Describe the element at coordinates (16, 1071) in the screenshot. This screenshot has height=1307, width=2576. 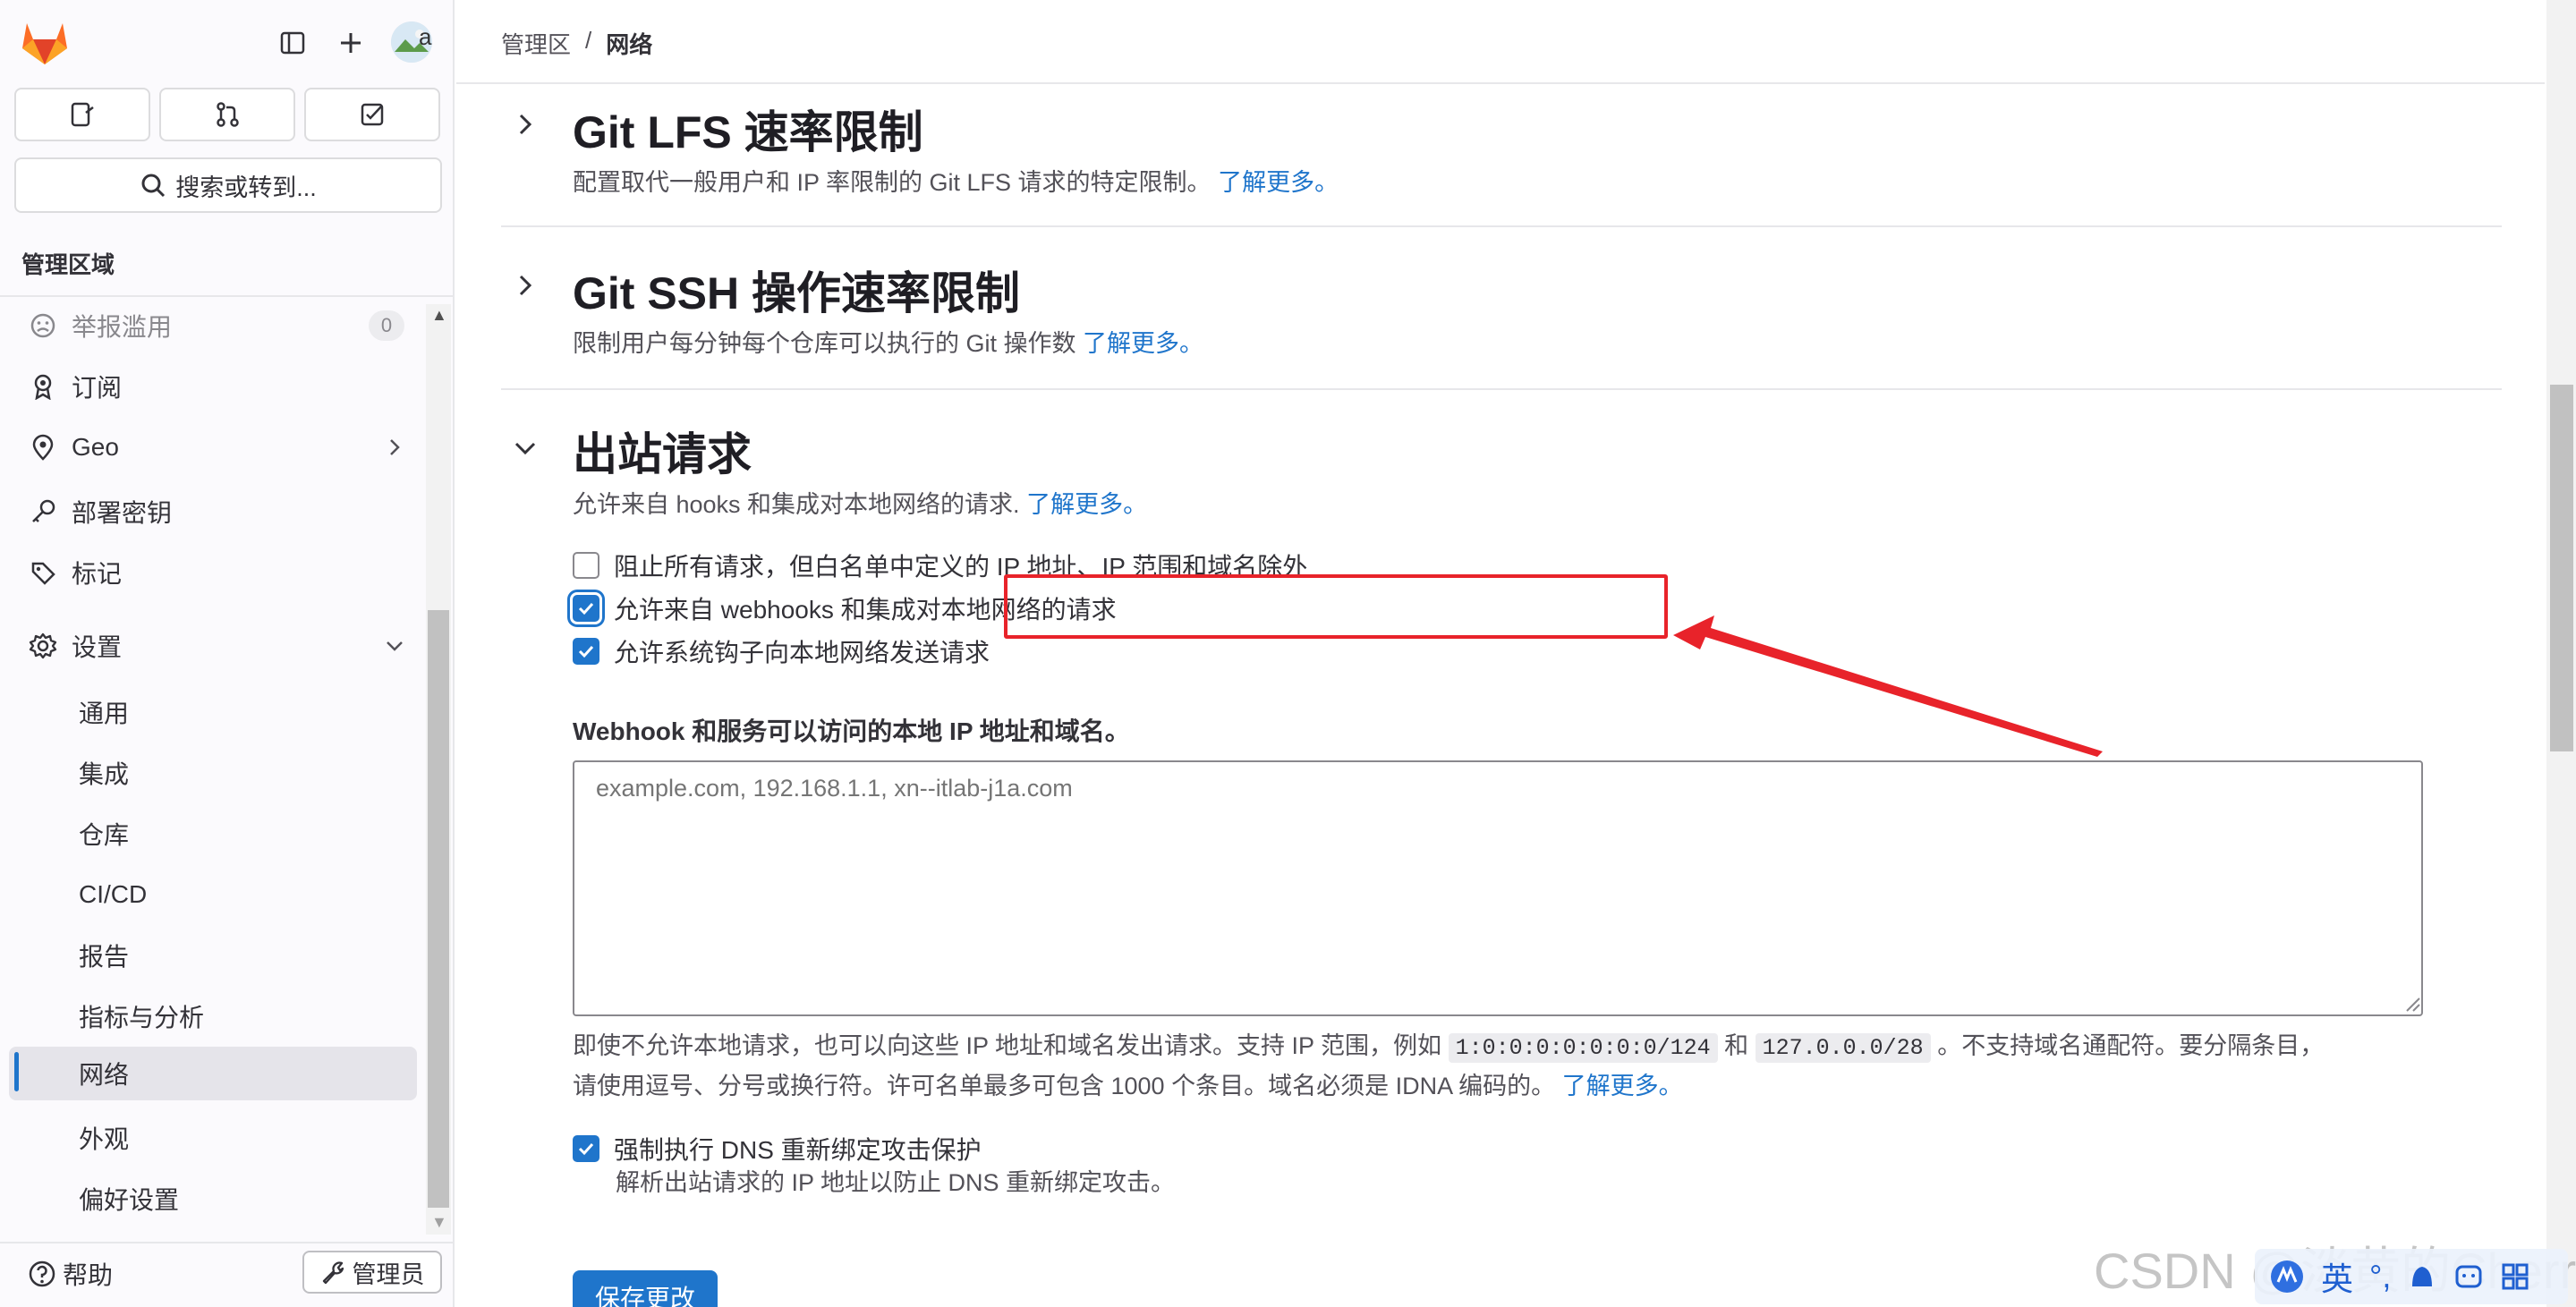
I see `active-indicator` at that location.